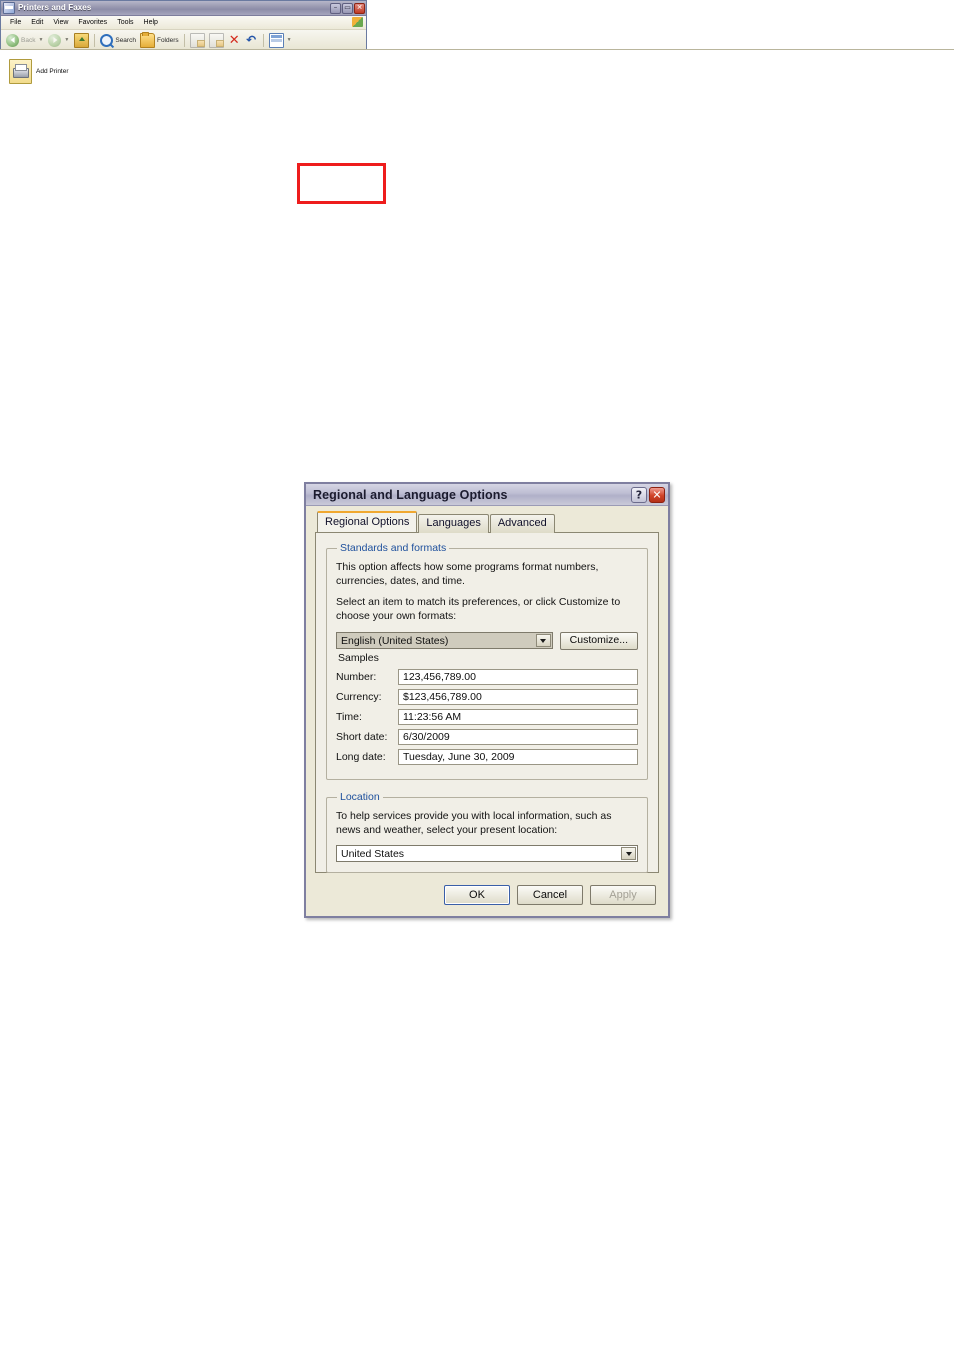 The height and width of the screenshot is (1350, 954). I want to click on locale-combobox: English (United States), so click(444, 641).